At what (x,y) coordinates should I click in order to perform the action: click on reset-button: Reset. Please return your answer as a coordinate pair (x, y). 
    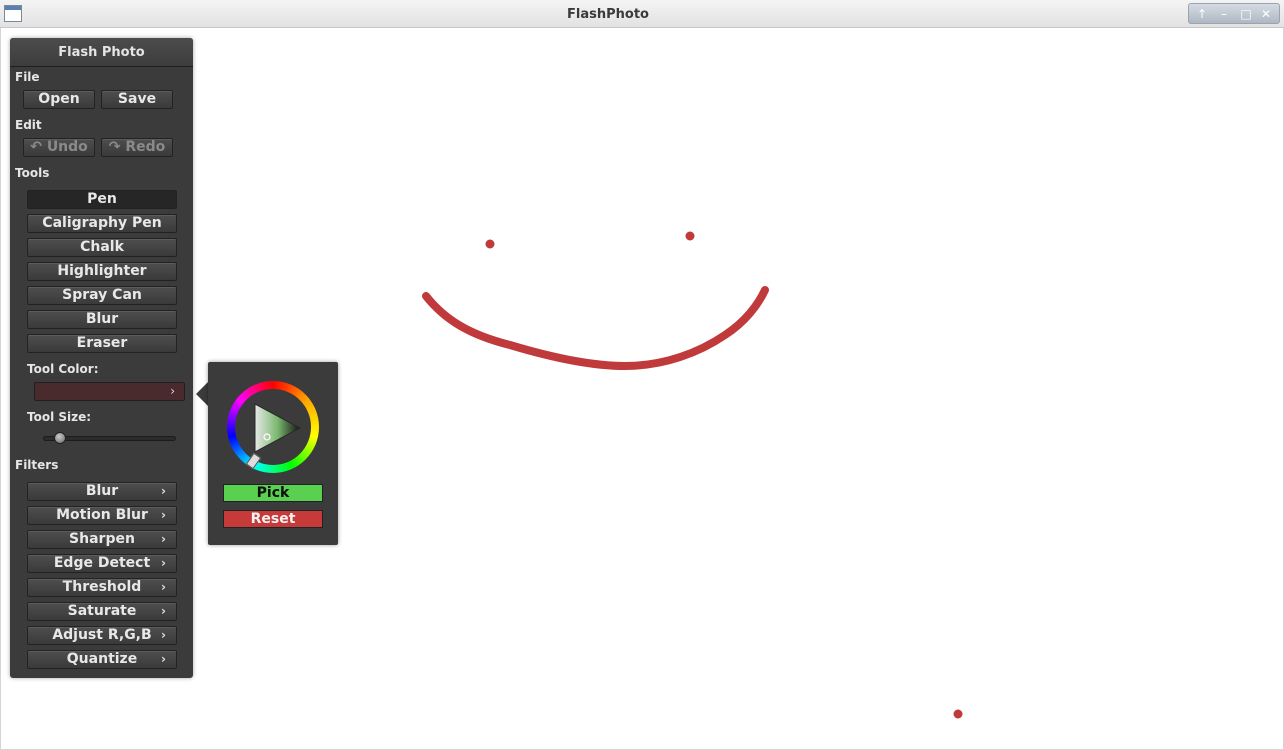
    Looking at the image, I should click on (273, 519).